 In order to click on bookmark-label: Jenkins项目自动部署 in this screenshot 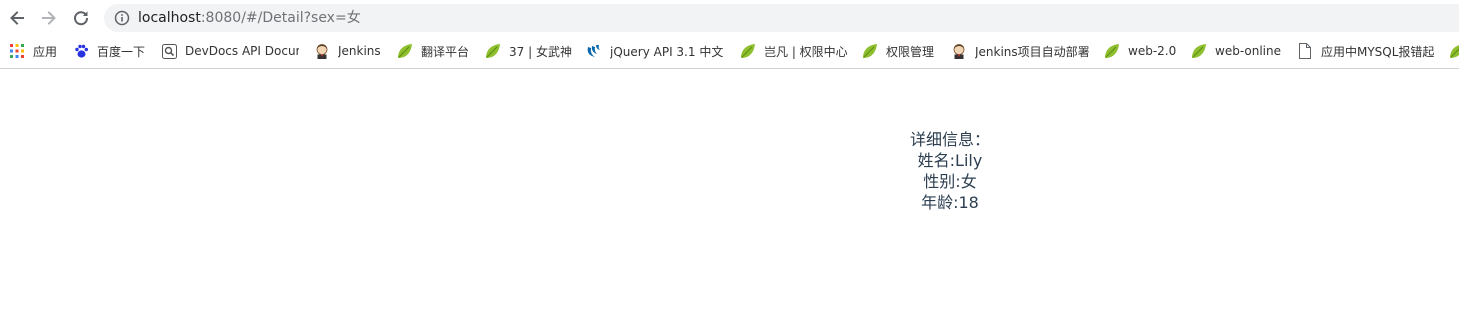, I will do `click(1032, 51)`.